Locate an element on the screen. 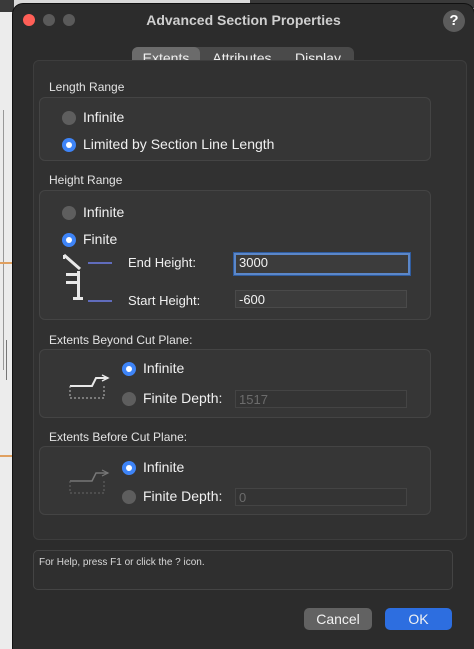 This screenshot has height=649, width=474. height-range-label: Height Range is located at coordinates (86, 180).